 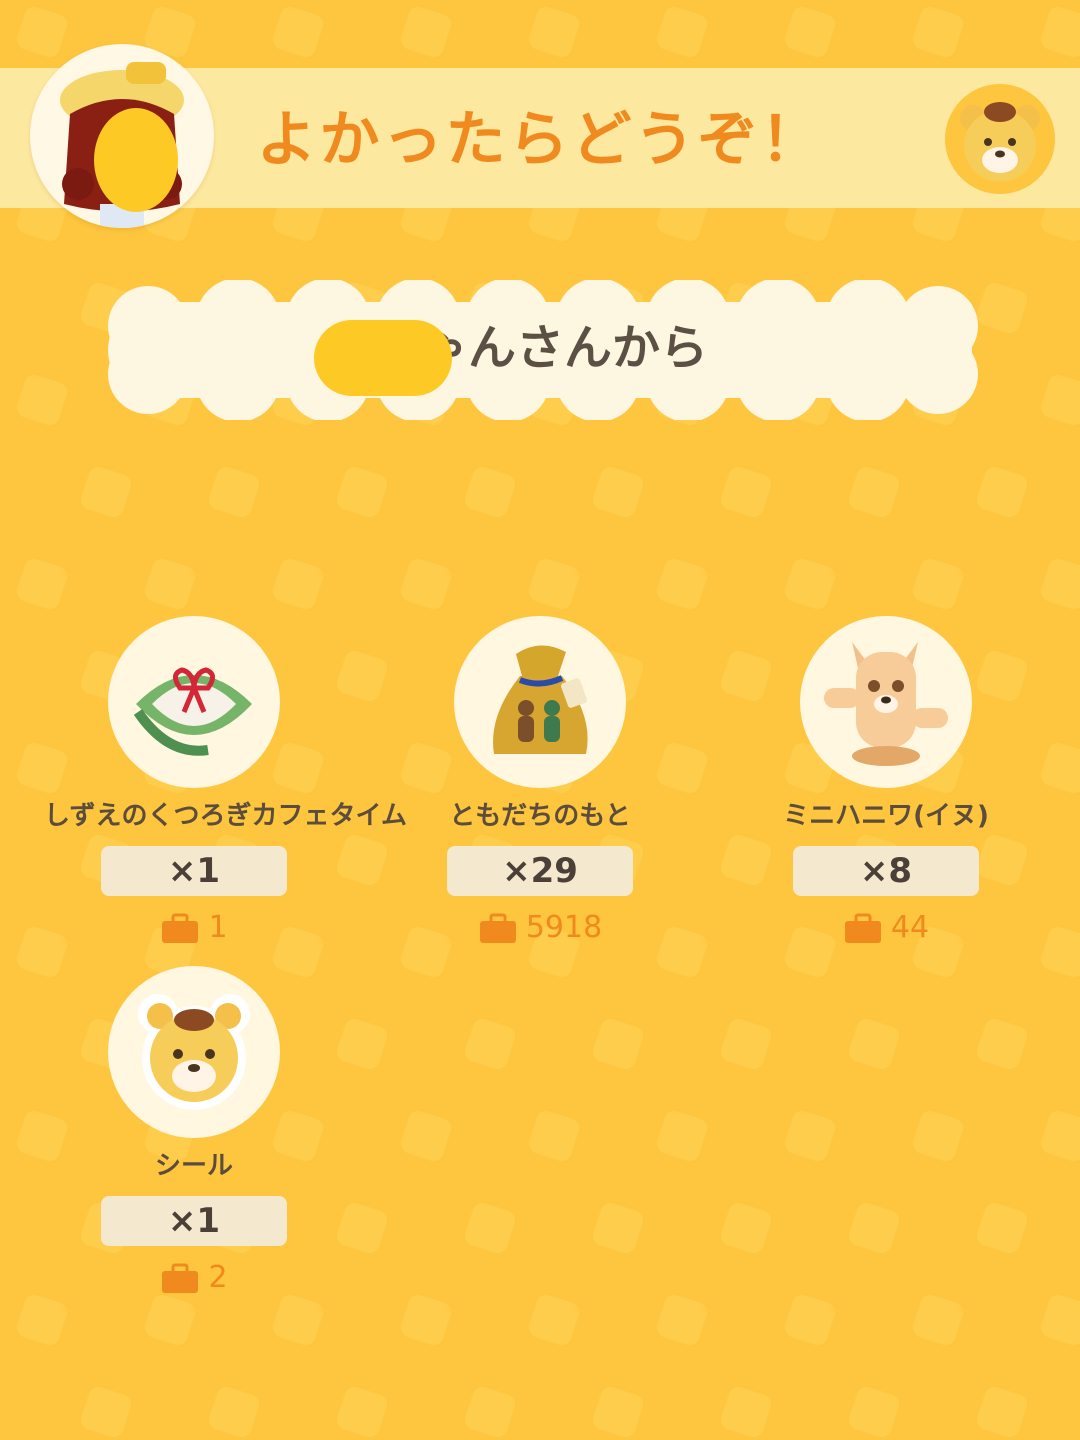 What do you see at coordinates (540, 702) in the screenshot?
I see `friend-bag-icon` at bounding box center [540, 702].